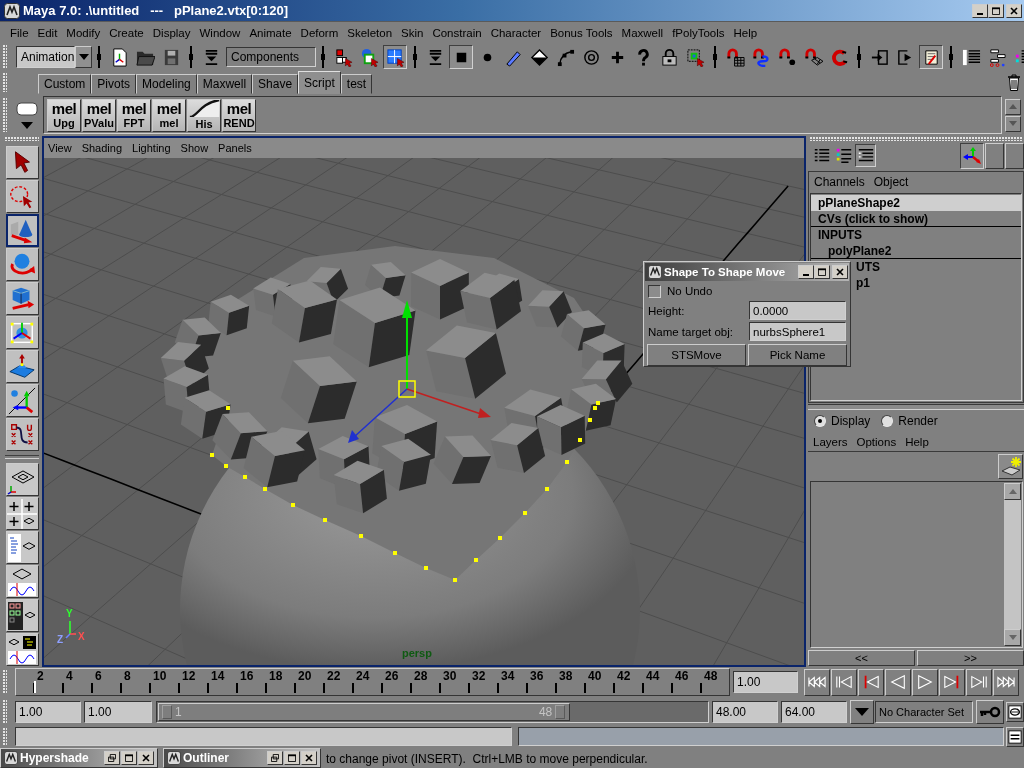 This screenshot has height=768, width=1024. What do you see at coordinates (861, 658) in the screenshot?
I see `page-button: <<` at bounding box center [861, 658].